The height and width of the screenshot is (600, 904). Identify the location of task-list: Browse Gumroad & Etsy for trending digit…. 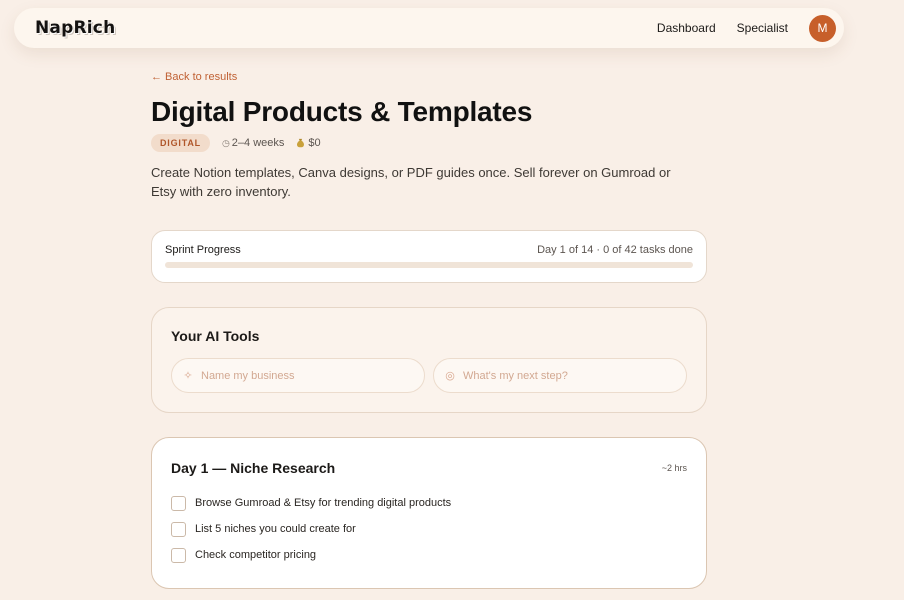
(429, 529).